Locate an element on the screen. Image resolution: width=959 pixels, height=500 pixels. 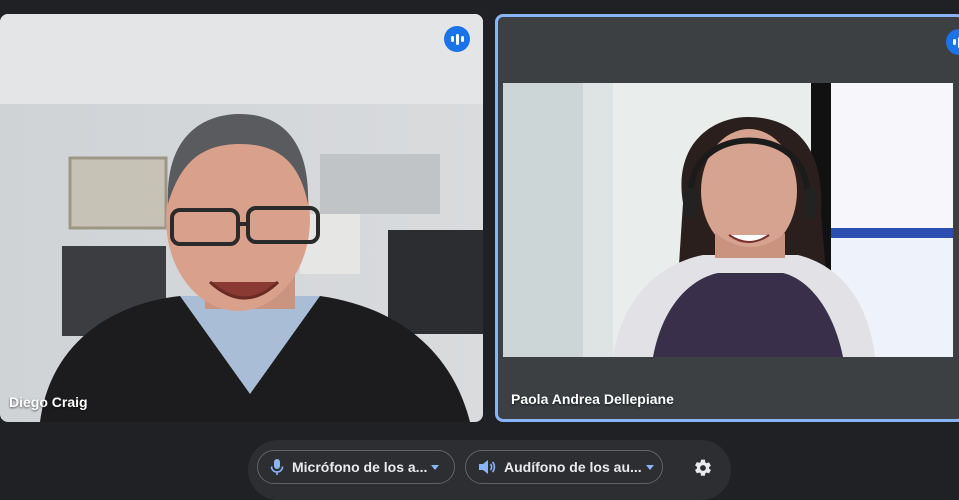
participant-name: Paola Andrea Dellepiane is located at coordinates (592, 399).